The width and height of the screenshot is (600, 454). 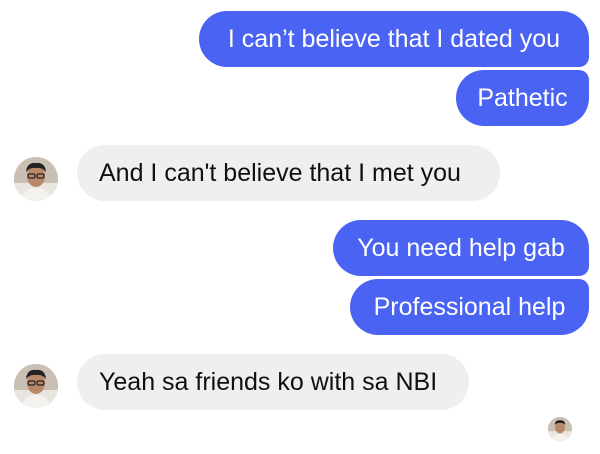 I want to click on outgoing-message: You need help gab, so click(x=461, y=248).